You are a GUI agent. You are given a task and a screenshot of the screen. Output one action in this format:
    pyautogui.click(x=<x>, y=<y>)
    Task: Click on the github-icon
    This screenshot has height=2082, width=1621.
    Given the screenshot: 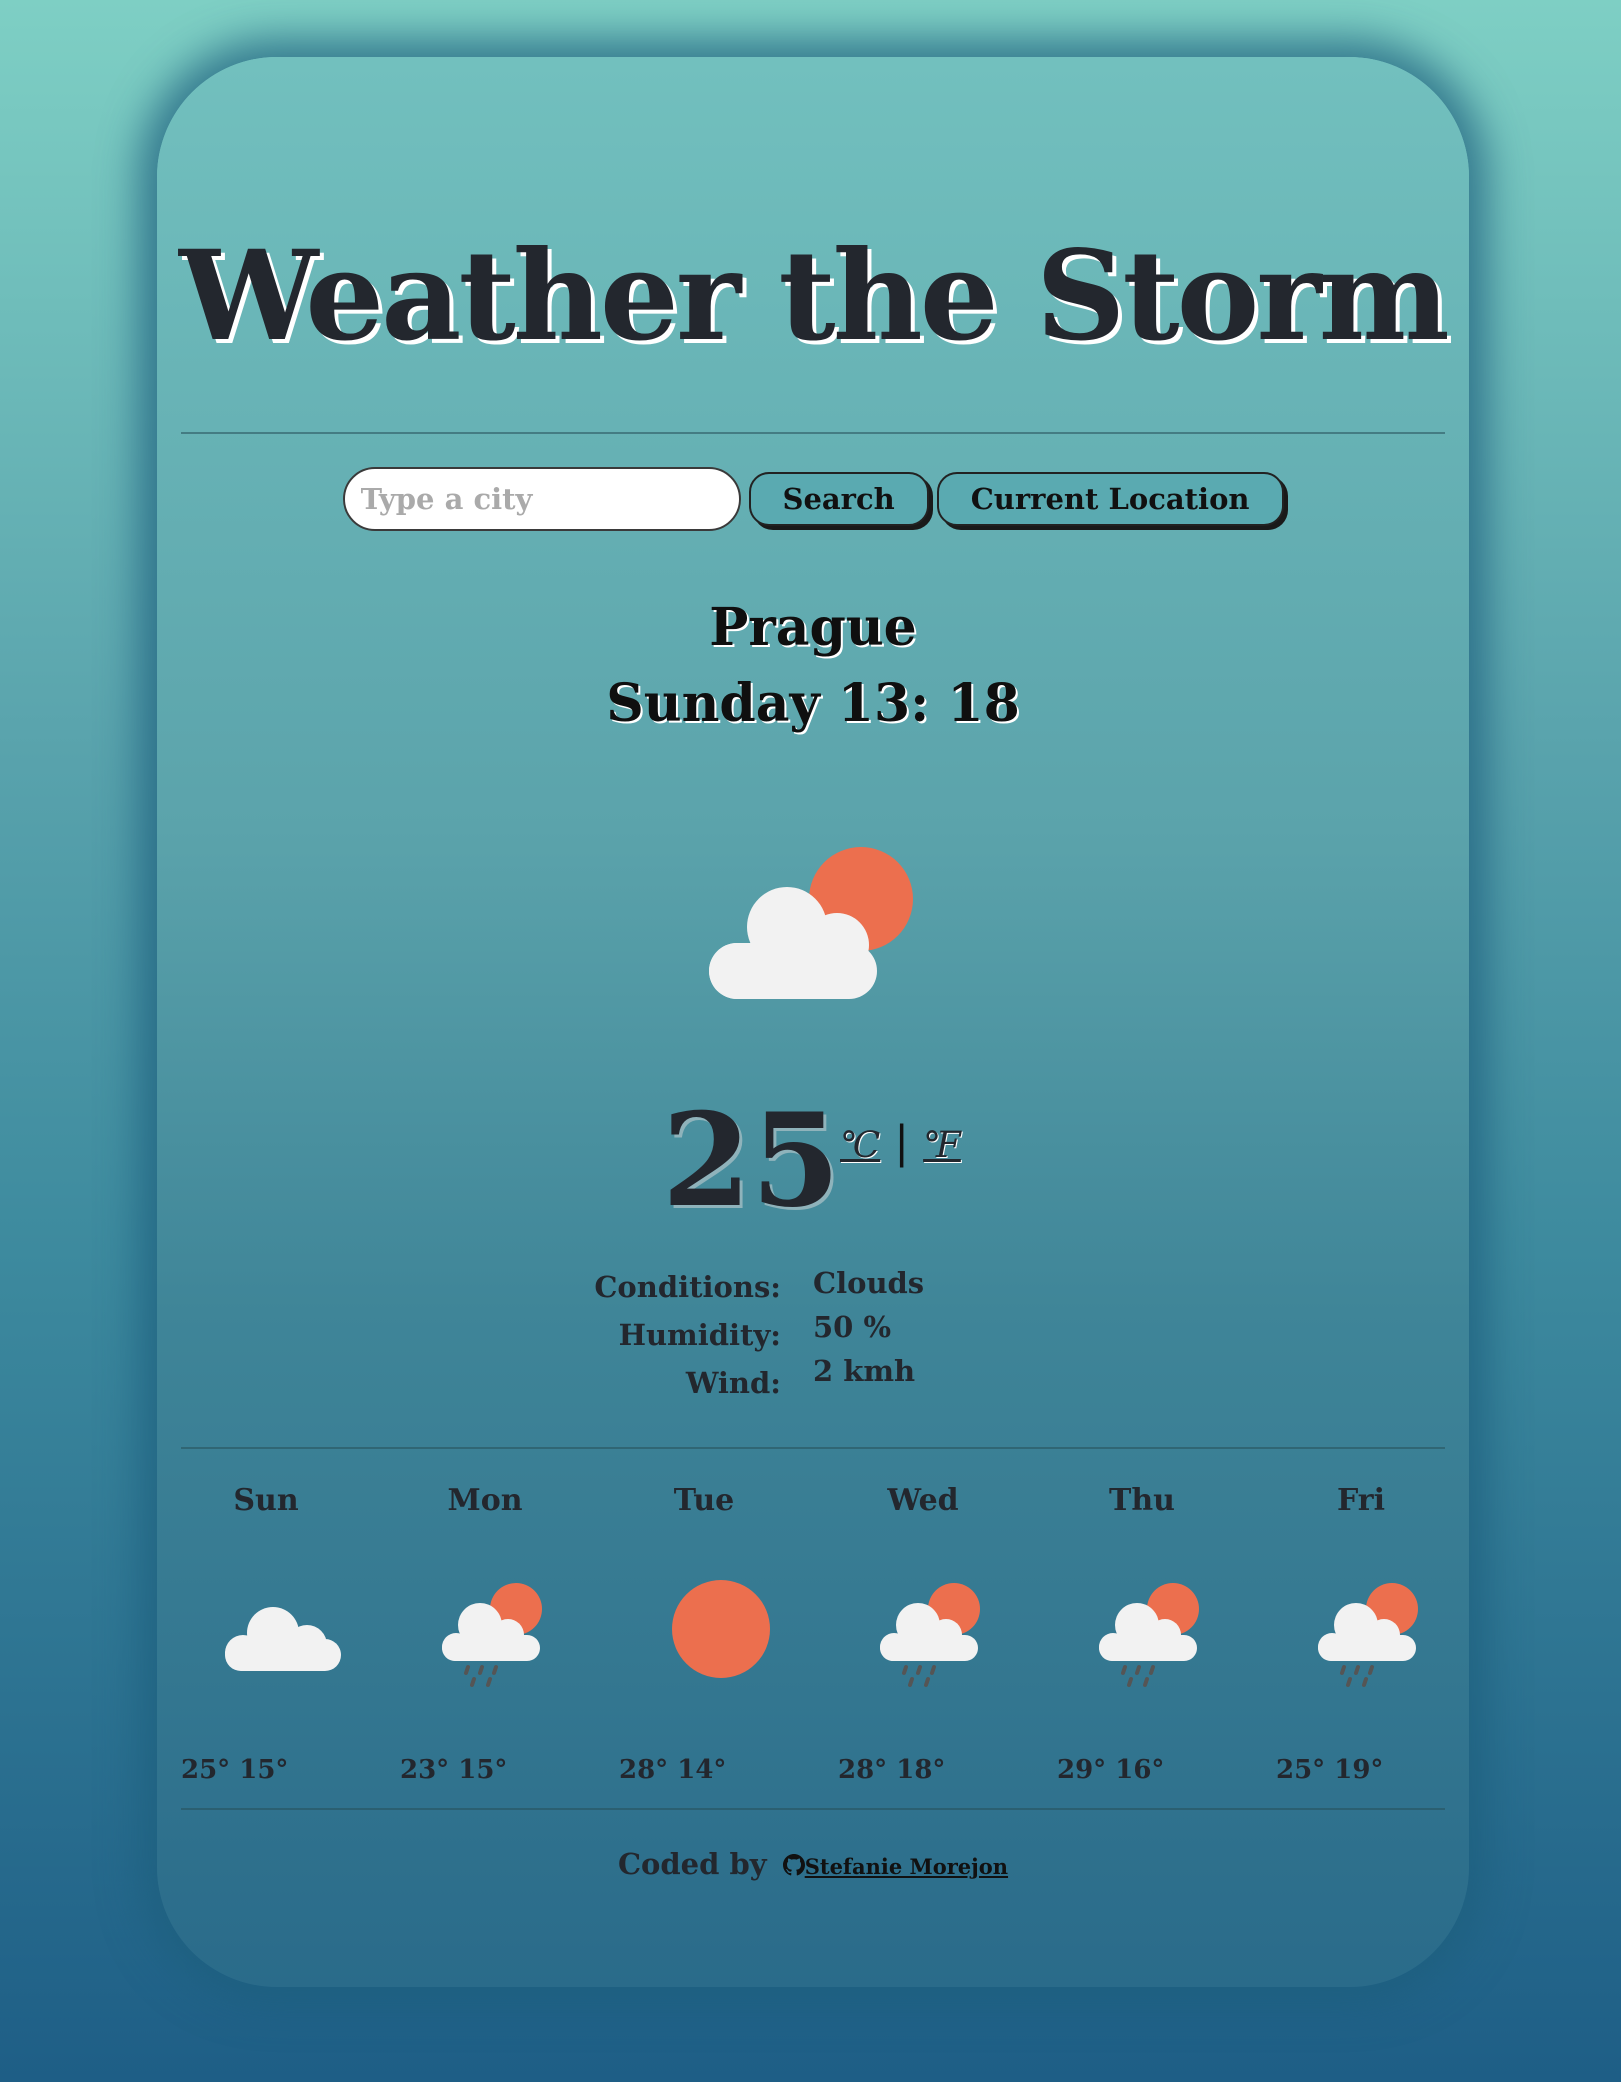 What is the action you would take?
    pyautogui.click(x=793, y=1866)
    